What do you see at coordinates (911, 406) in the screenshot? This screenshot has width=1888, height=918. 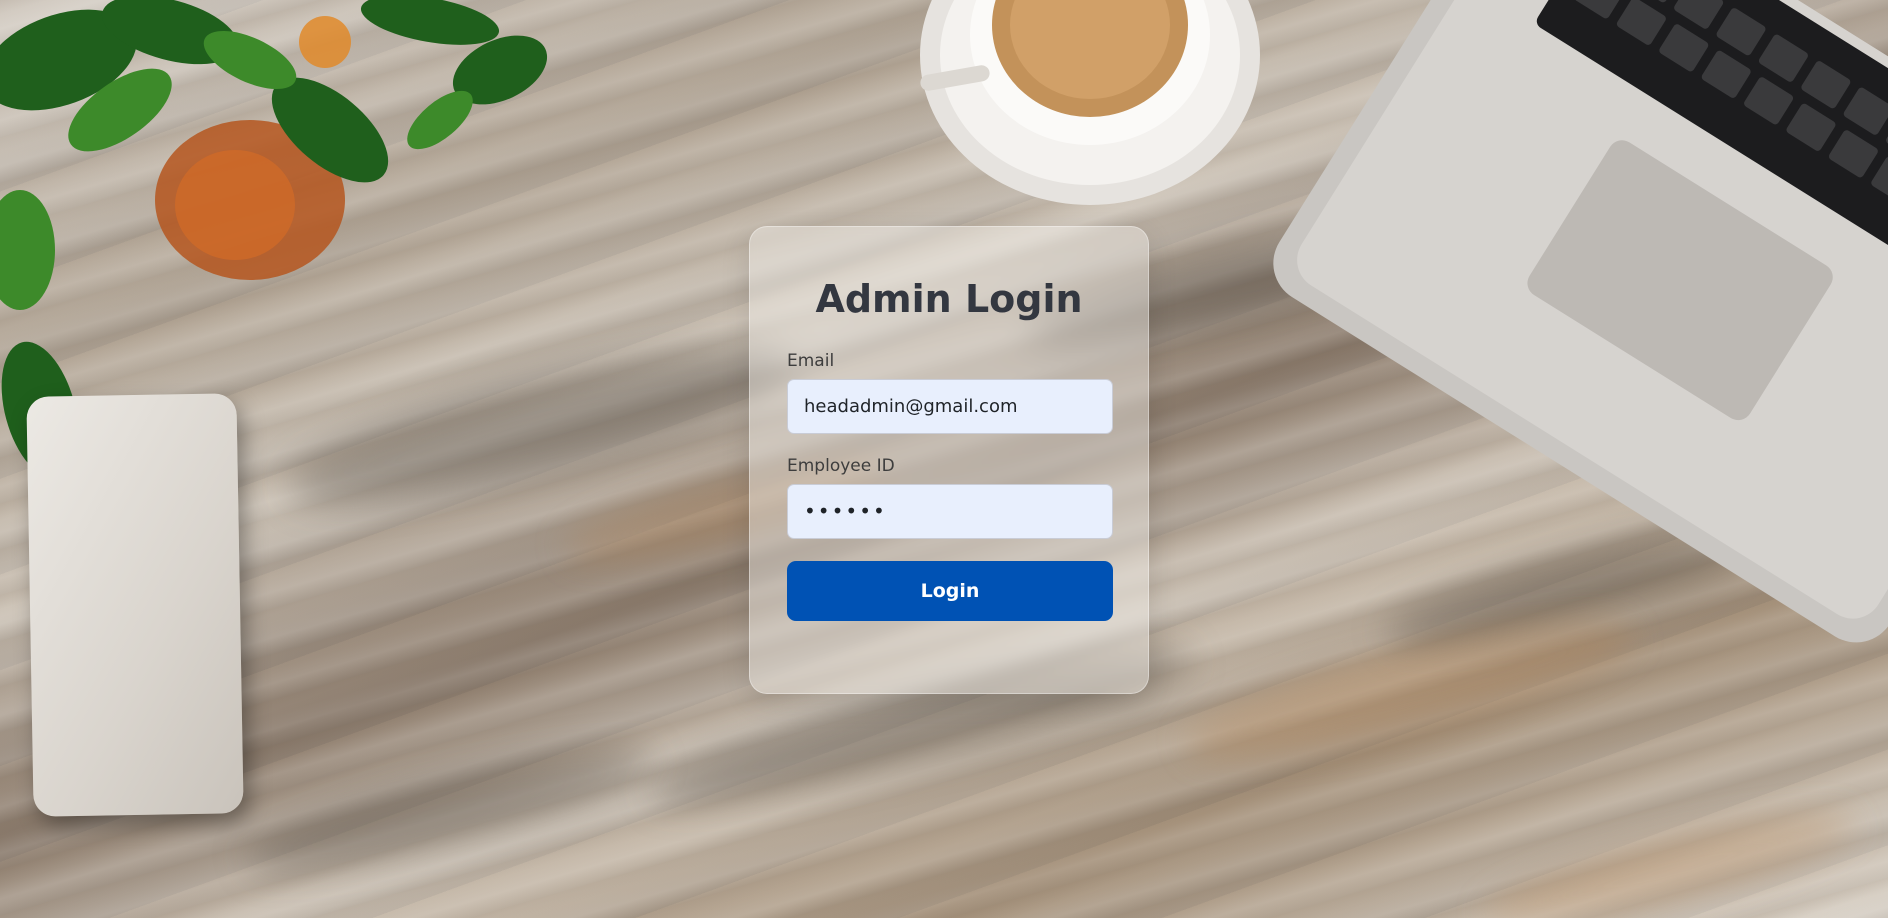 I see `email-input-value: headadmin@gmail.com` at bounding box center [911, 406].